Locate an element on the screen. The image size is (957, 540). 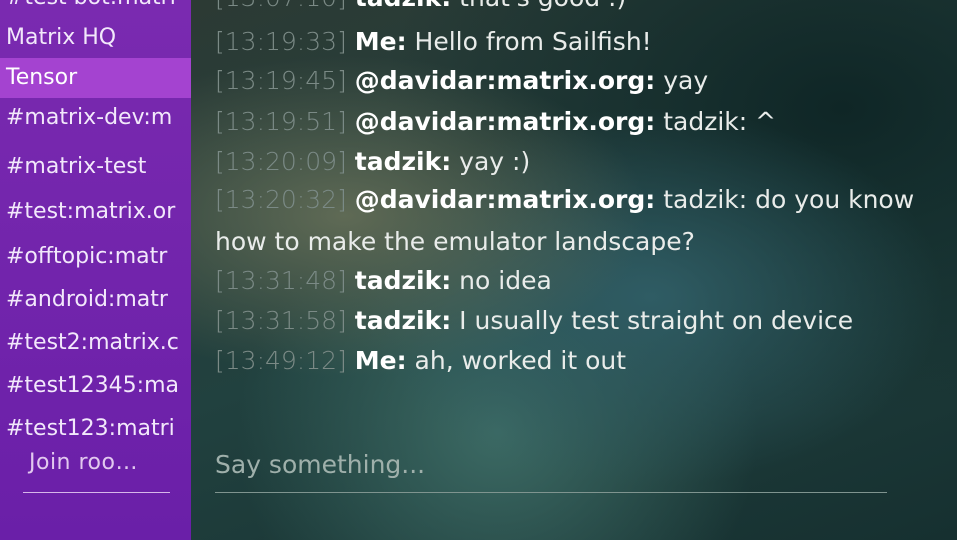
chat-message: [13:31:48] tadzik: no idea is located at coordinates (383, 281).